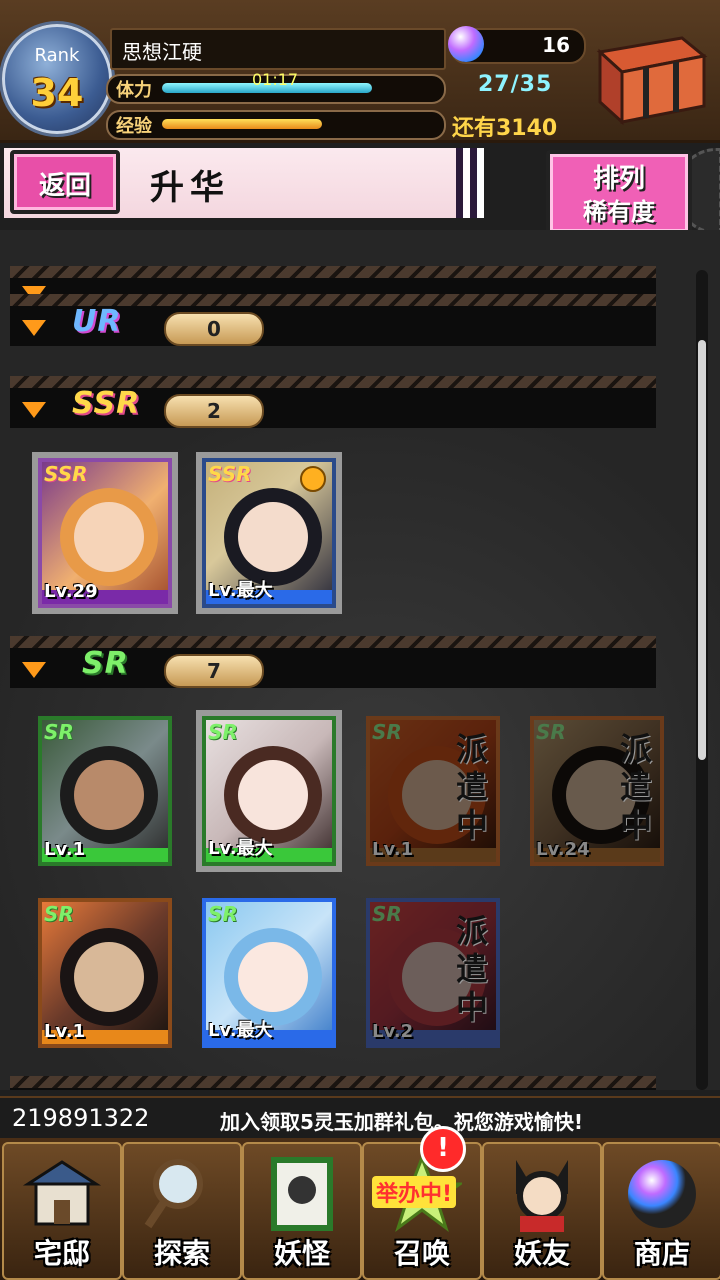  I want to click on category-header-sr: SR 7, so click(333, 662).